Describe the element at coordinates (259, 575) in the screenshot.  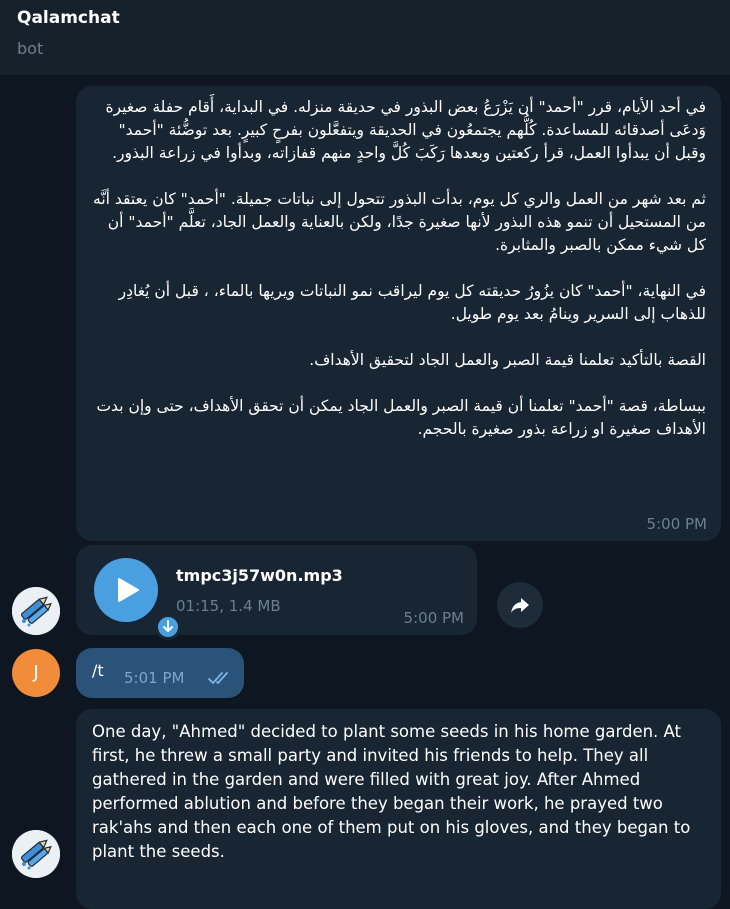
I see `audio-file-name: tmpc3j57w0n.mp3` at that location.